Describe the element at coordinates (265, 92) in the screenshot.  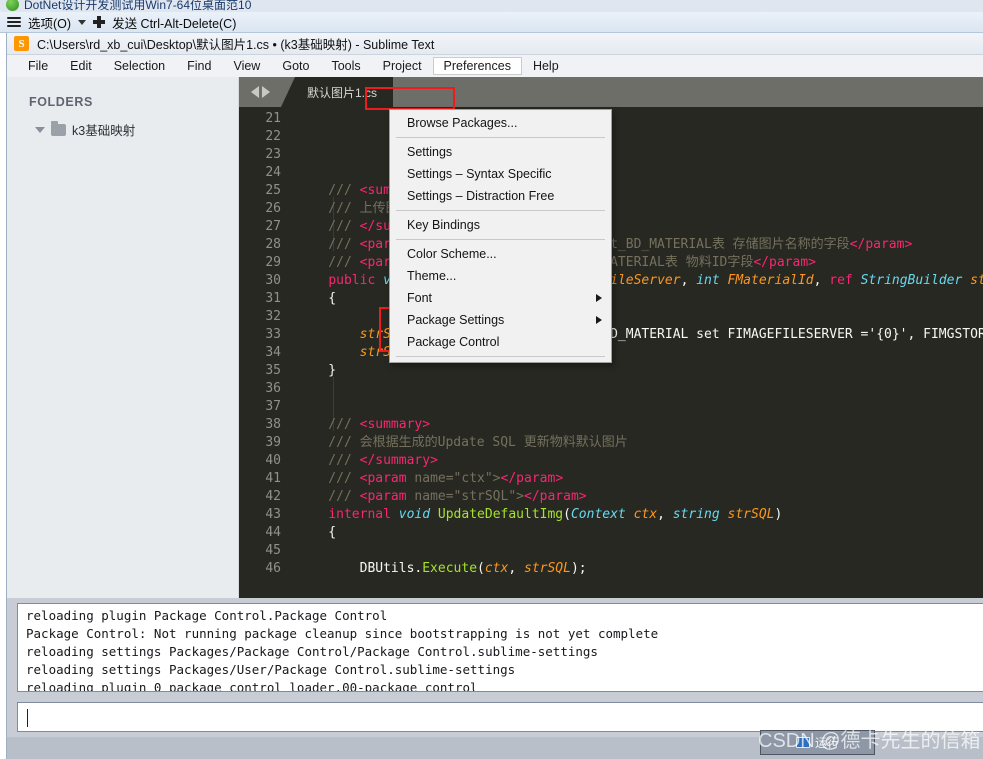
I see `arrow-right-icon` at that location.